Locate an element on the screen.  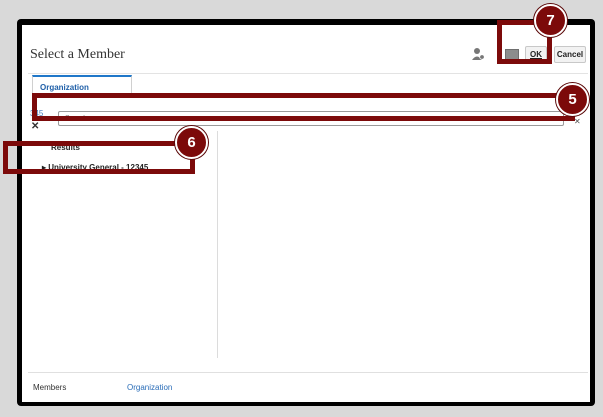
cancel-button: Cancel is located at coordinates (570, 54).